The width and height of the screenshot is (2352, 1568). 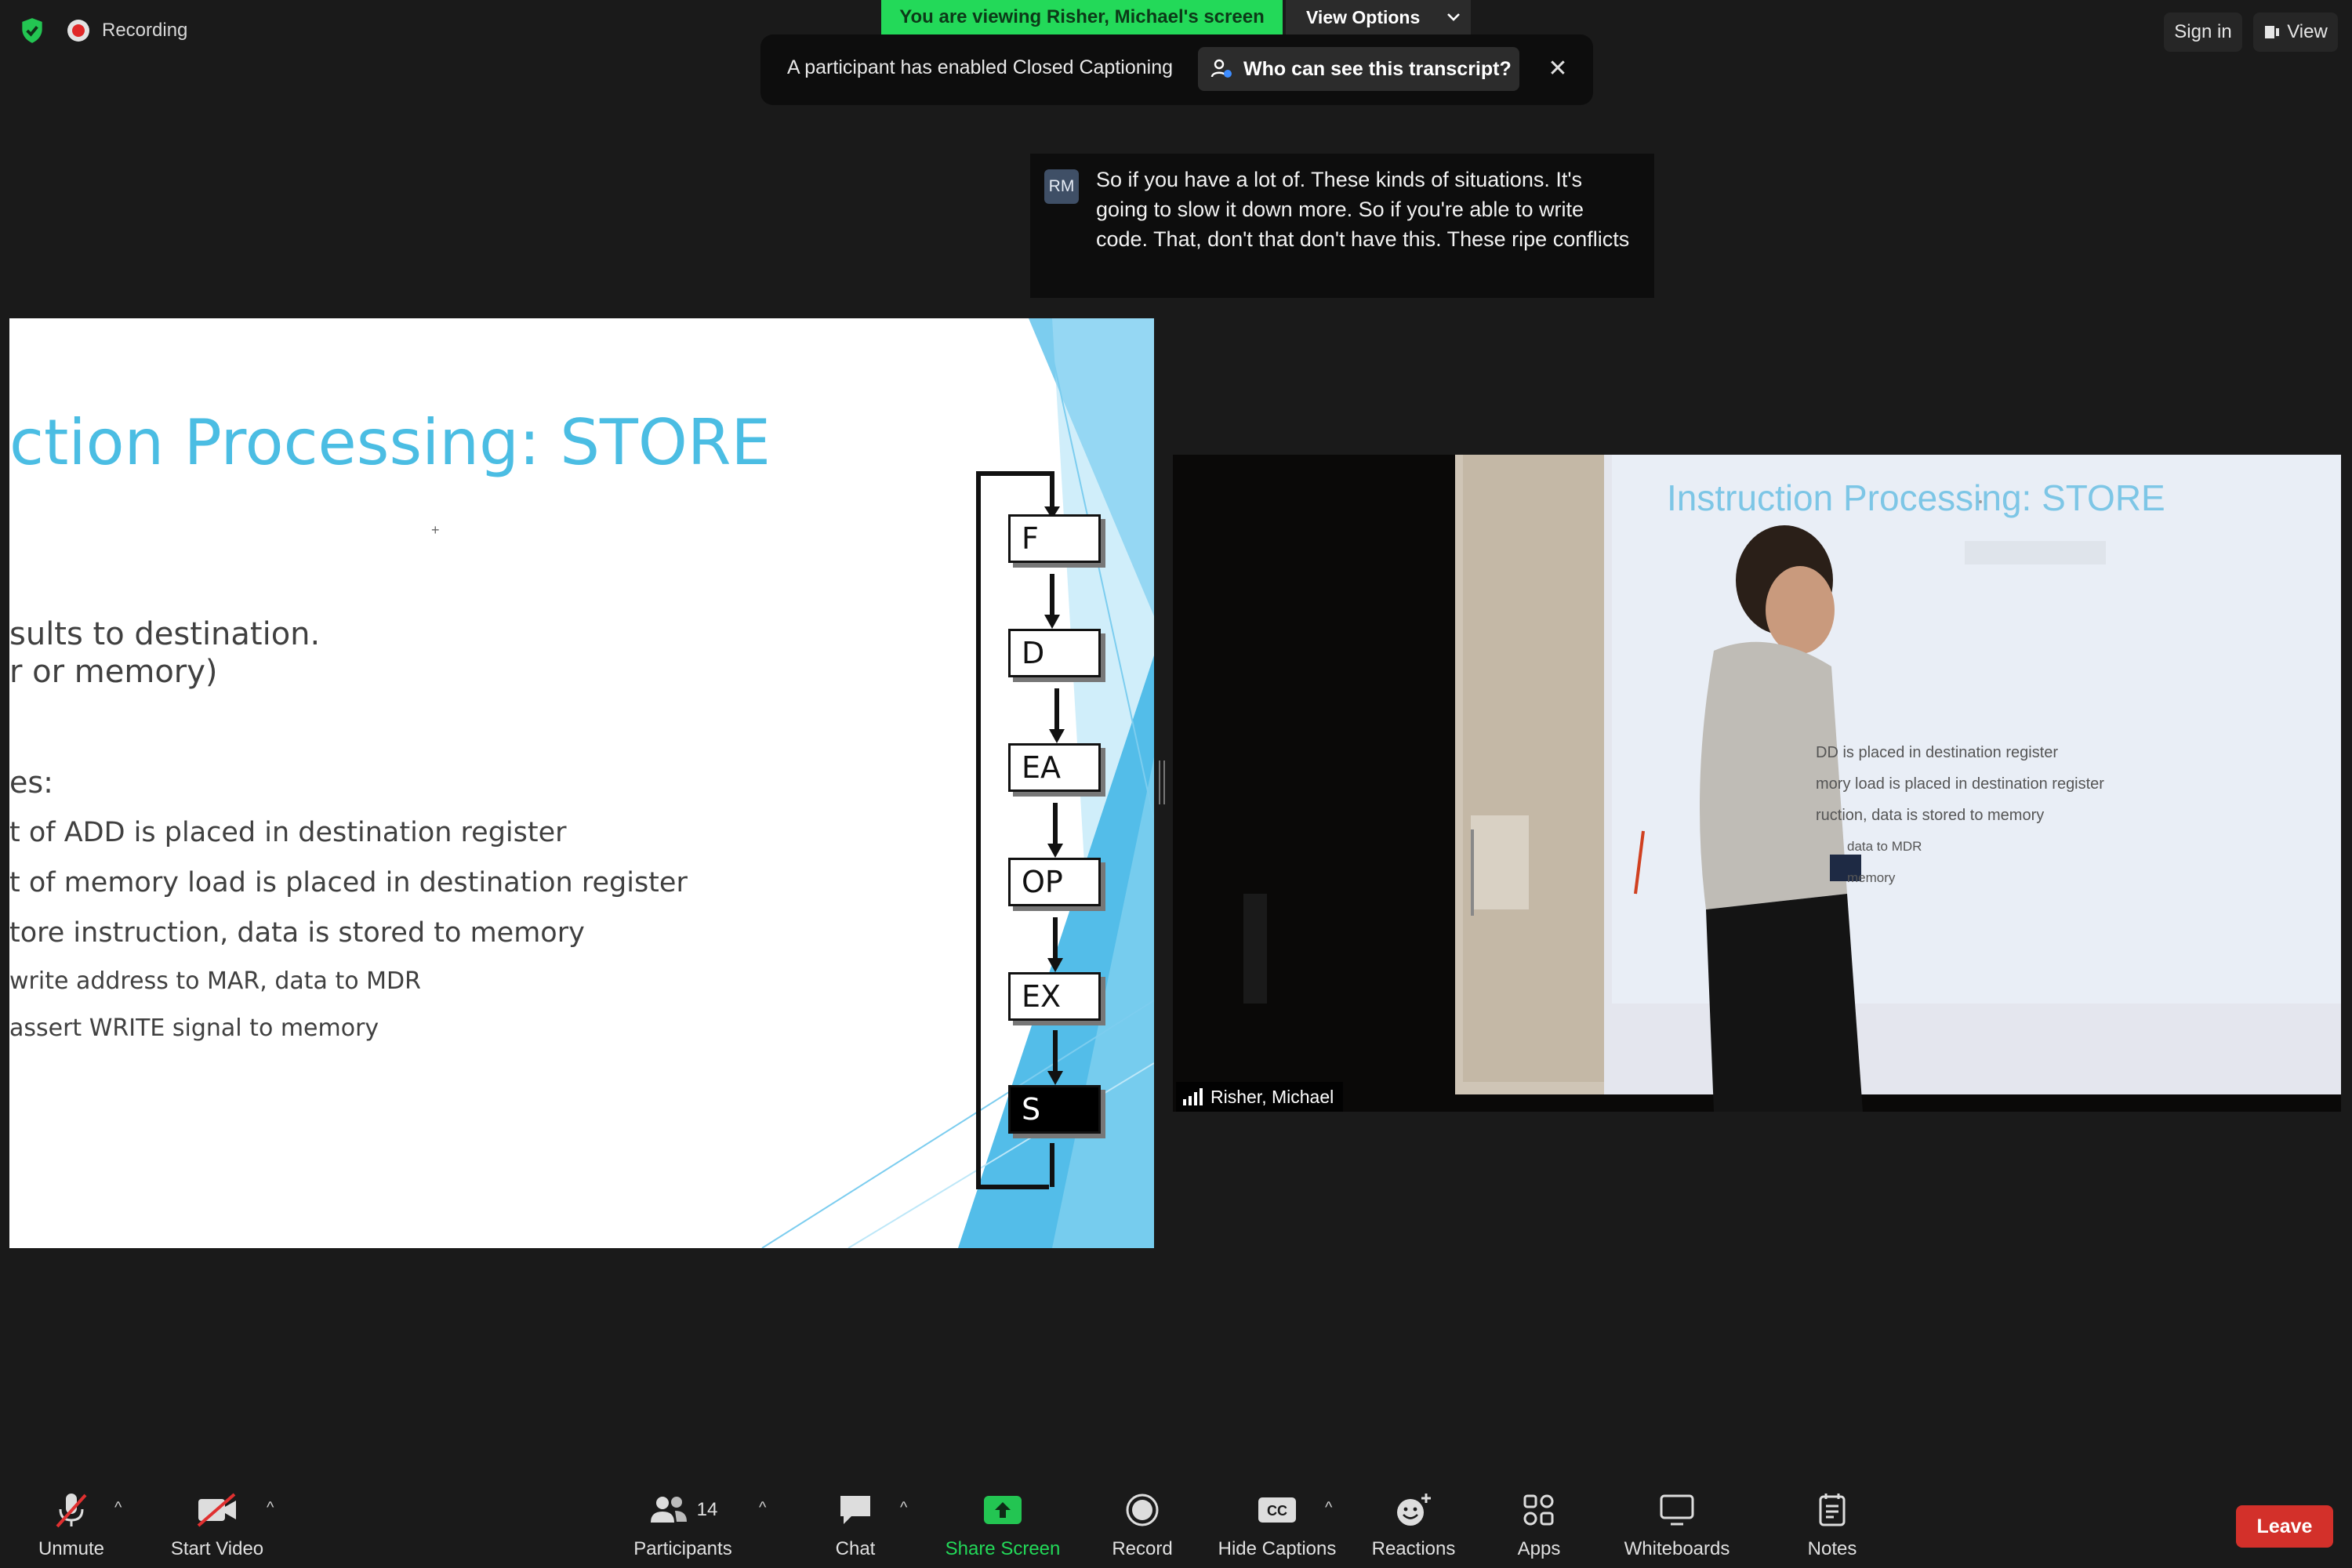 I want to click on stage-box-op: OP, so click(x=1054, y=882).